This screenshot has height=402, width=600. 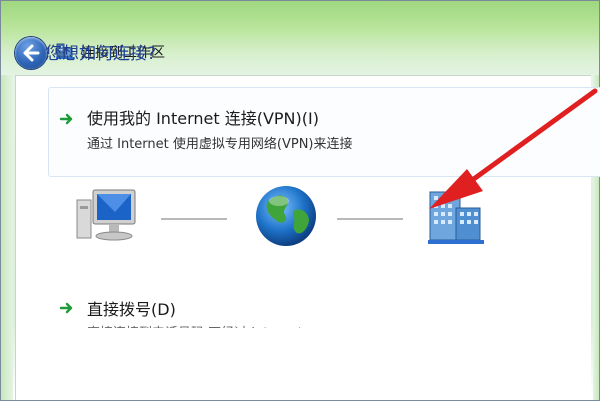 What do you see at coordinates (7, 237) in the screenshot?
I see `window-frame-left` at bounding box center [7, 237].